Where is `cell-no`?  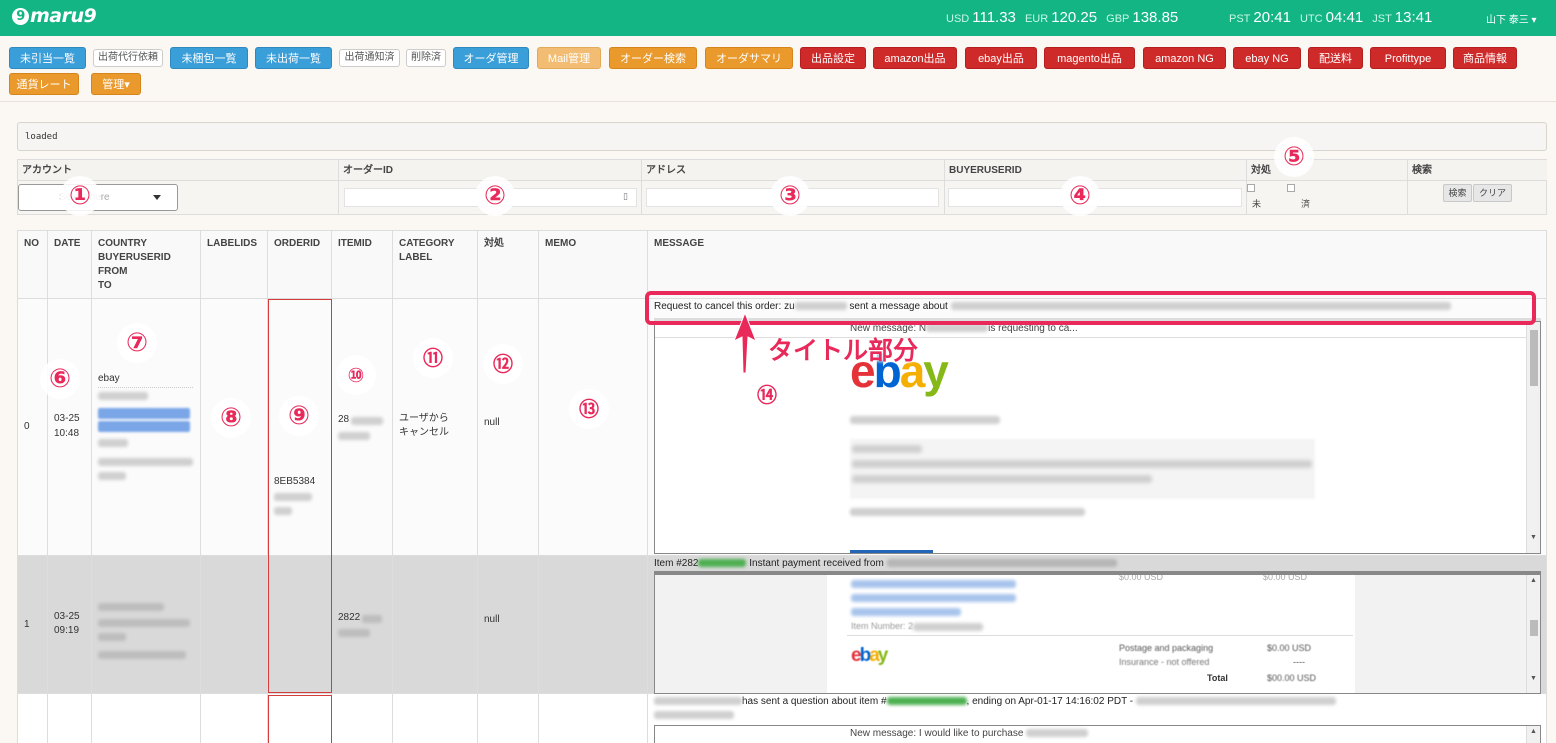
cell-no is located at coordinates (33, 718).